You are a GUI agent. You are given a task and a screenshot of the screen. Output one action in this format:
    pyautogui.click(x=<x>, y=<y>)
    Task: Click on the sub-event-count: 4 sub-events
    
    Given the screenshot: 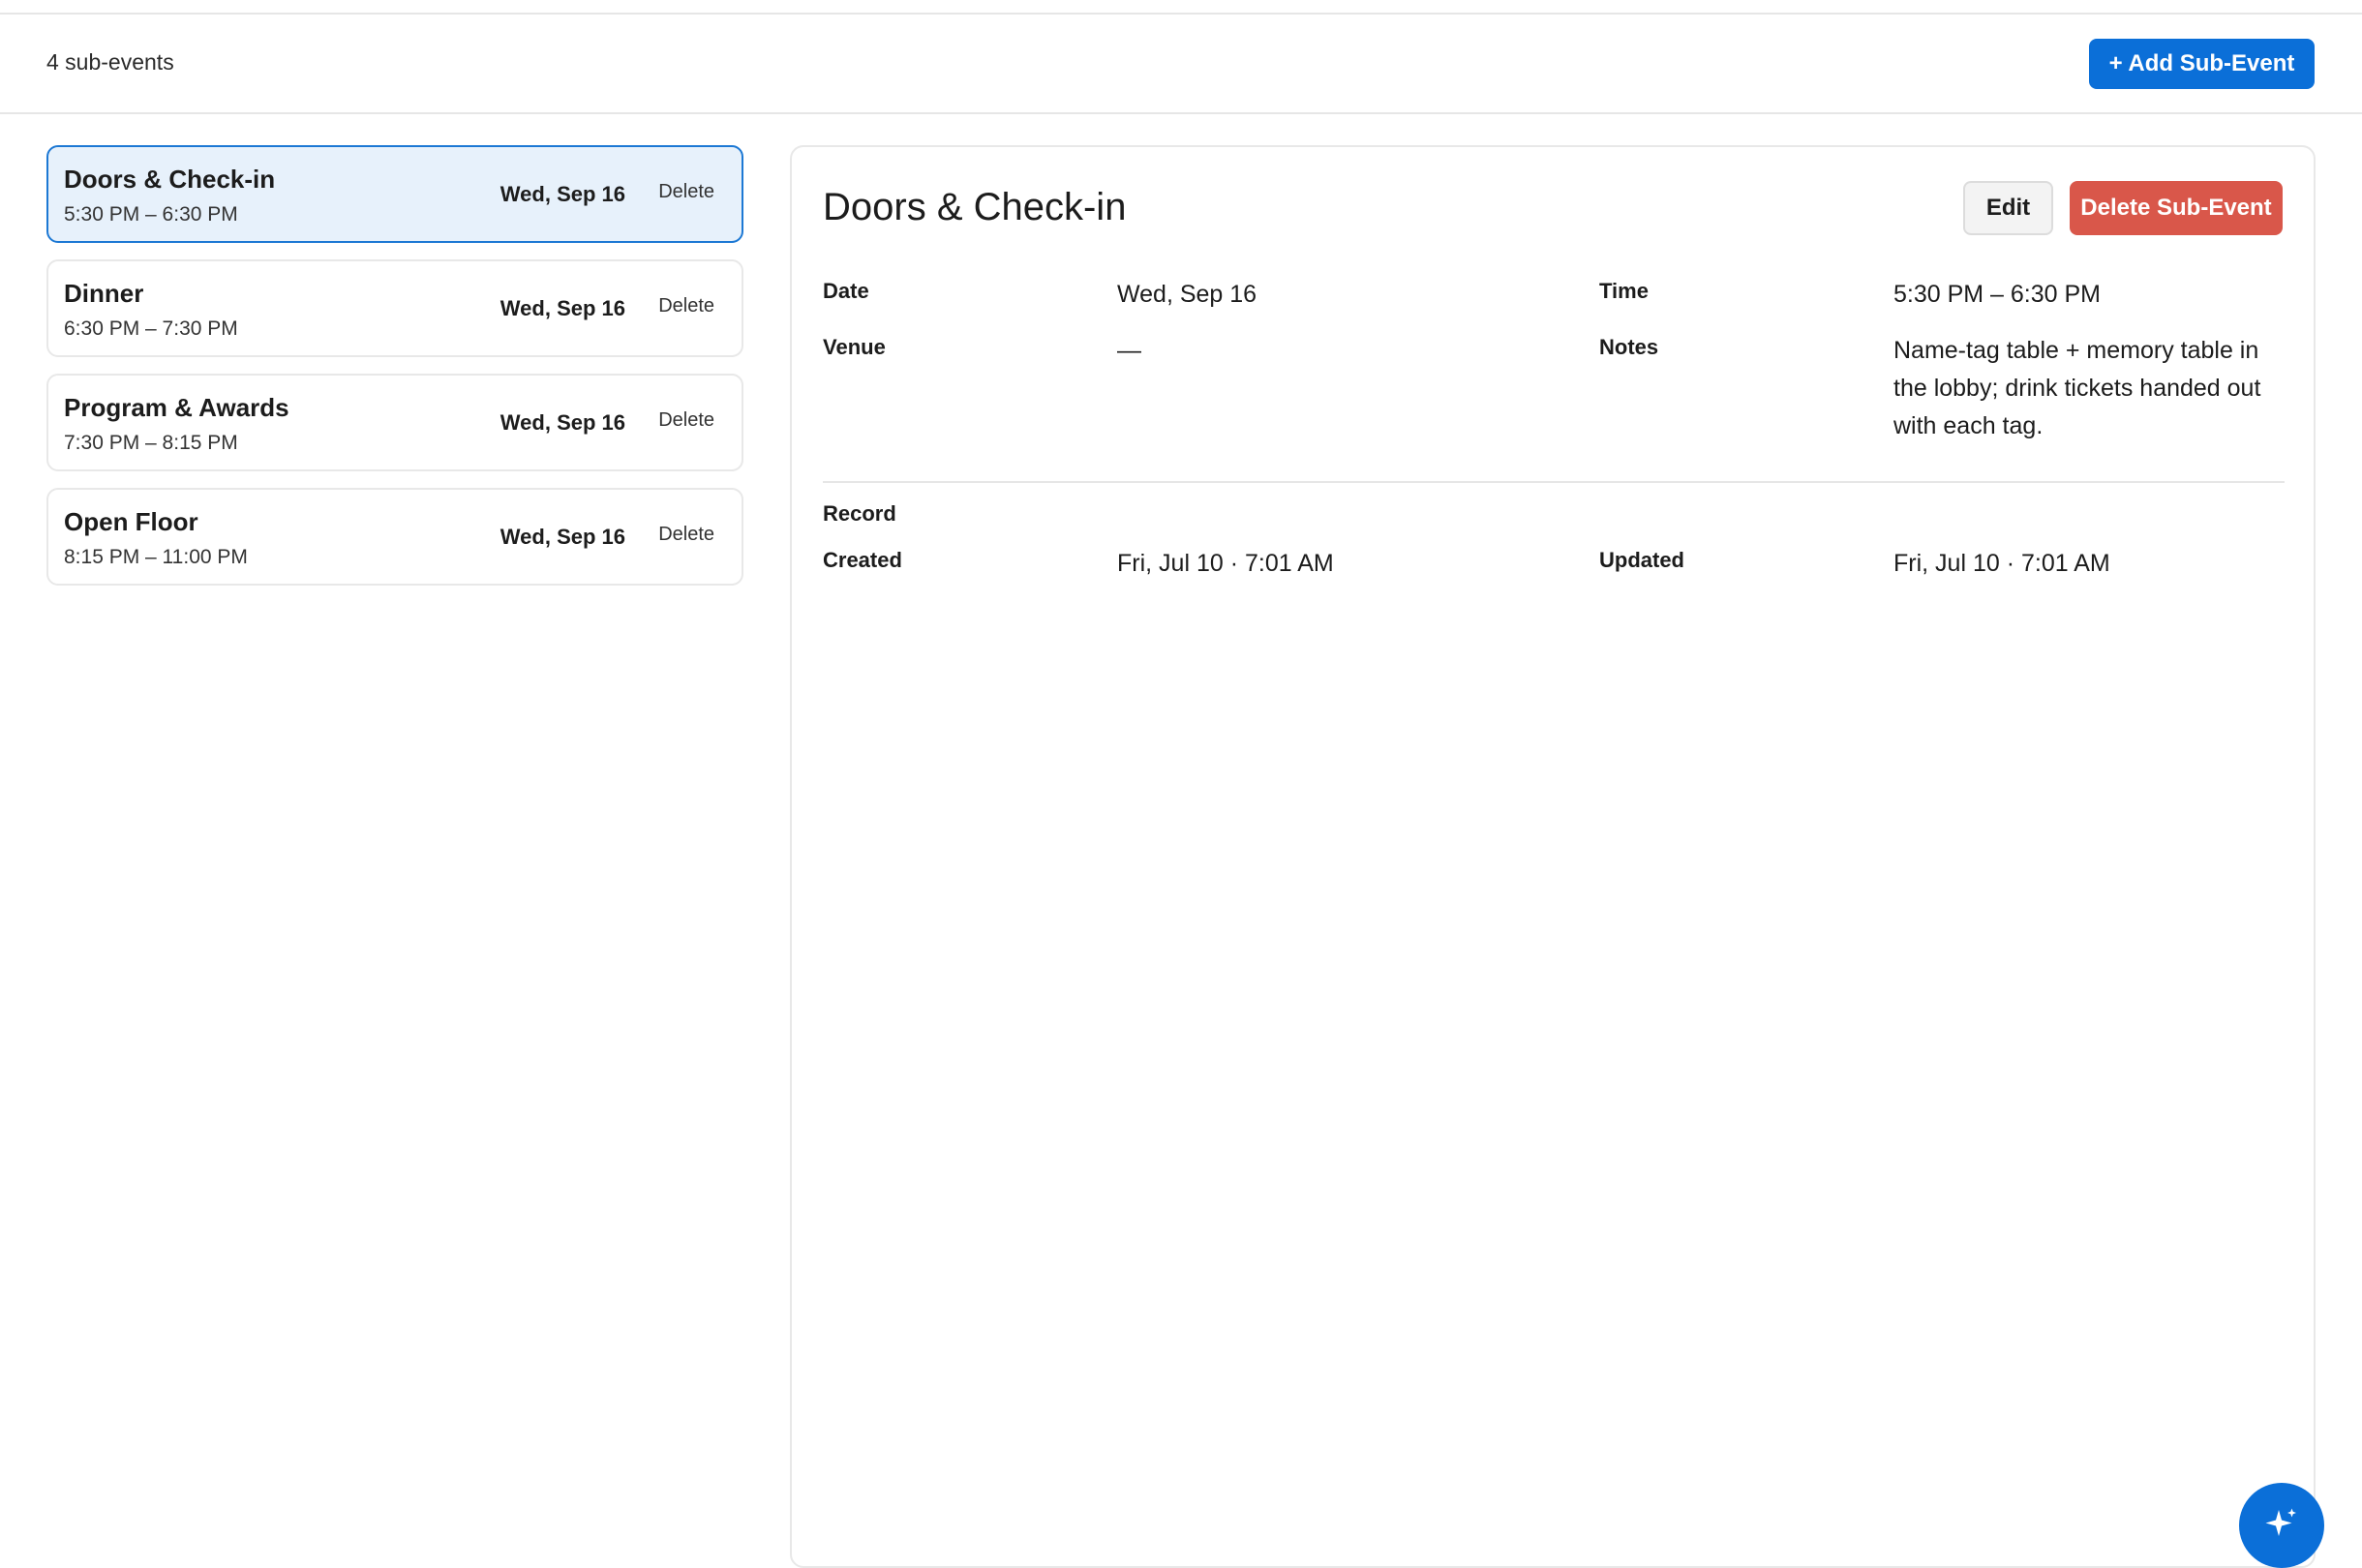 What is the action you would take?
    pyautogui.click(x=110, y=62)
    